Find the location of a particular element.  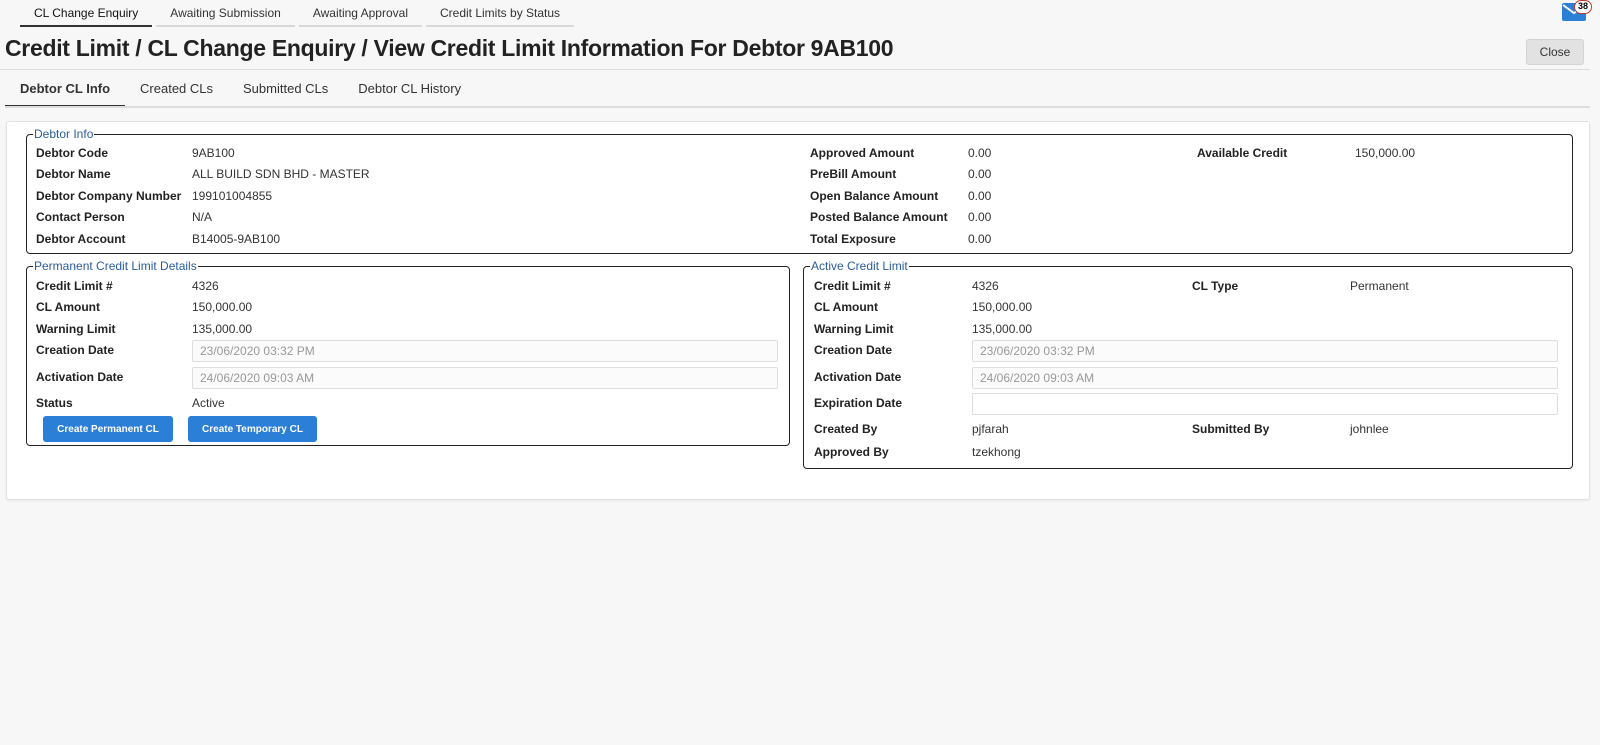

total-exposure-value: 0.00 is located at coordinates (980, 239).